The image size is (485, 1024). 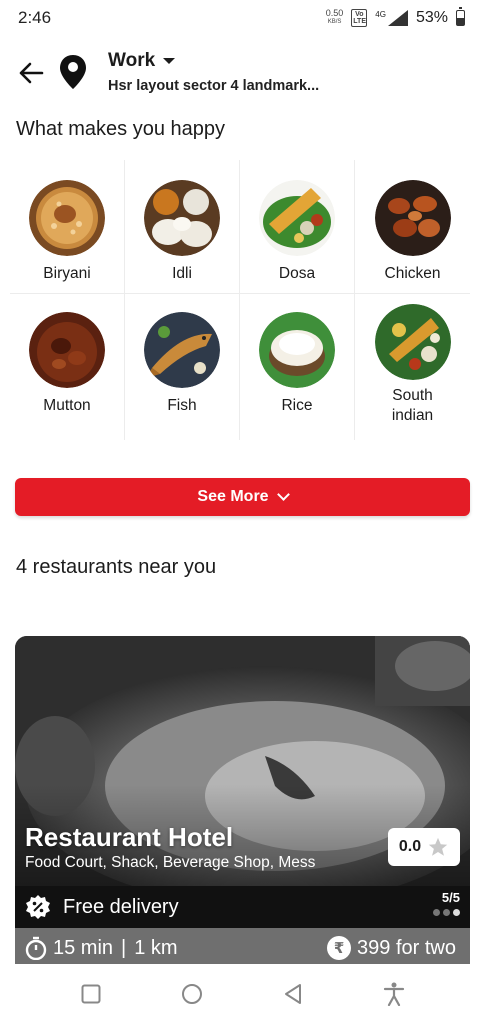 What do you see at coordinates (170, 862) in the screenshot?
I see `restaurant-cuisines: Food Court, Shack, Beverage Shop, Mess` at bounding box center [170, 862].